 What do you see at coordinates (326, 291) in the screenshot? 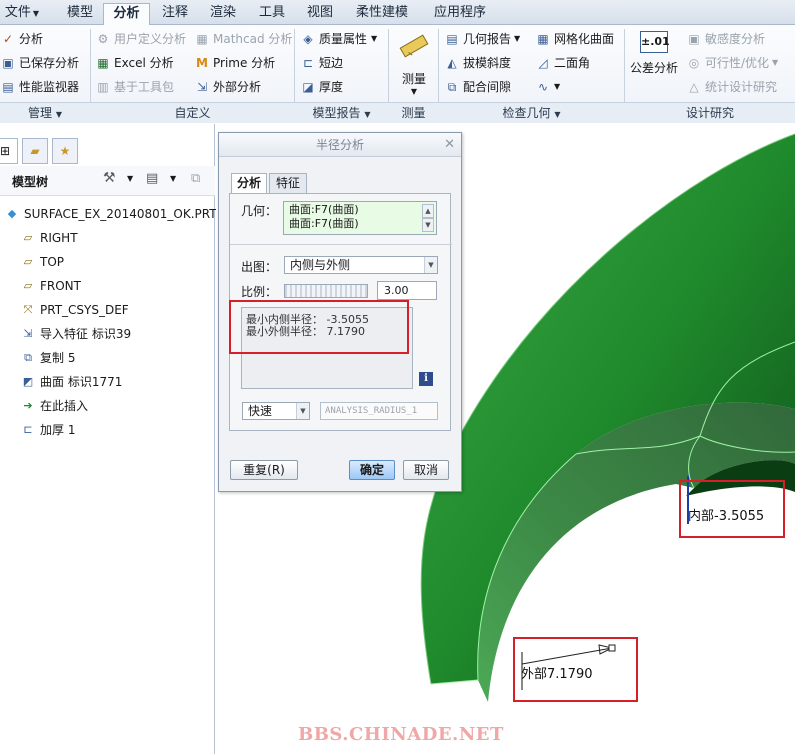
I see `ratio-slider` at bounding box center [326, 291].